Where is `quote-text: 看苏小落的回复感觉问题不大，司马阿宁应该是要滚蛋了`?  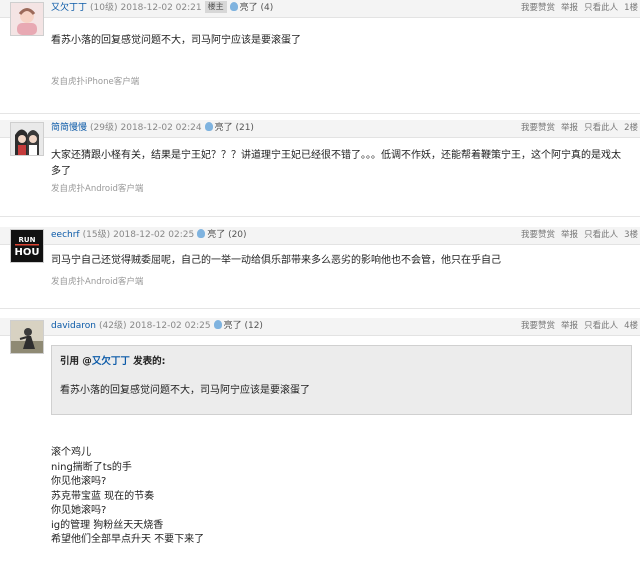 quote-text: 看苏小落的回复感觉问题不大，司马阿宁应该是要滚蛋了 is located at coordinates (185, 390).